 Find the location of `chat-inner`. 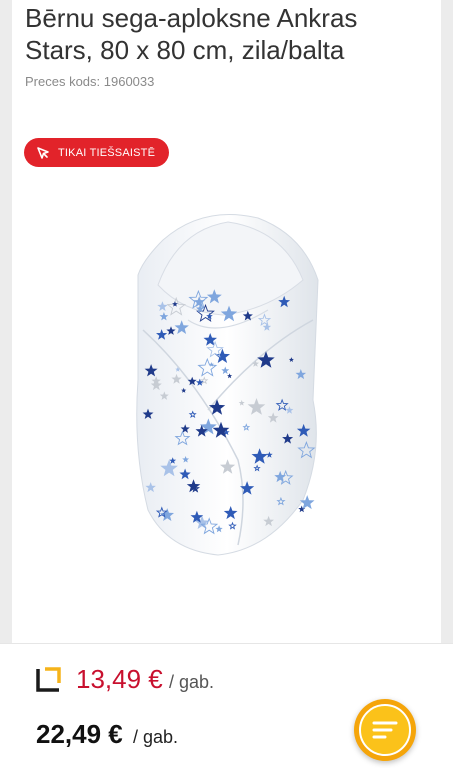

chat-inner is located at coordinates (385, 730).